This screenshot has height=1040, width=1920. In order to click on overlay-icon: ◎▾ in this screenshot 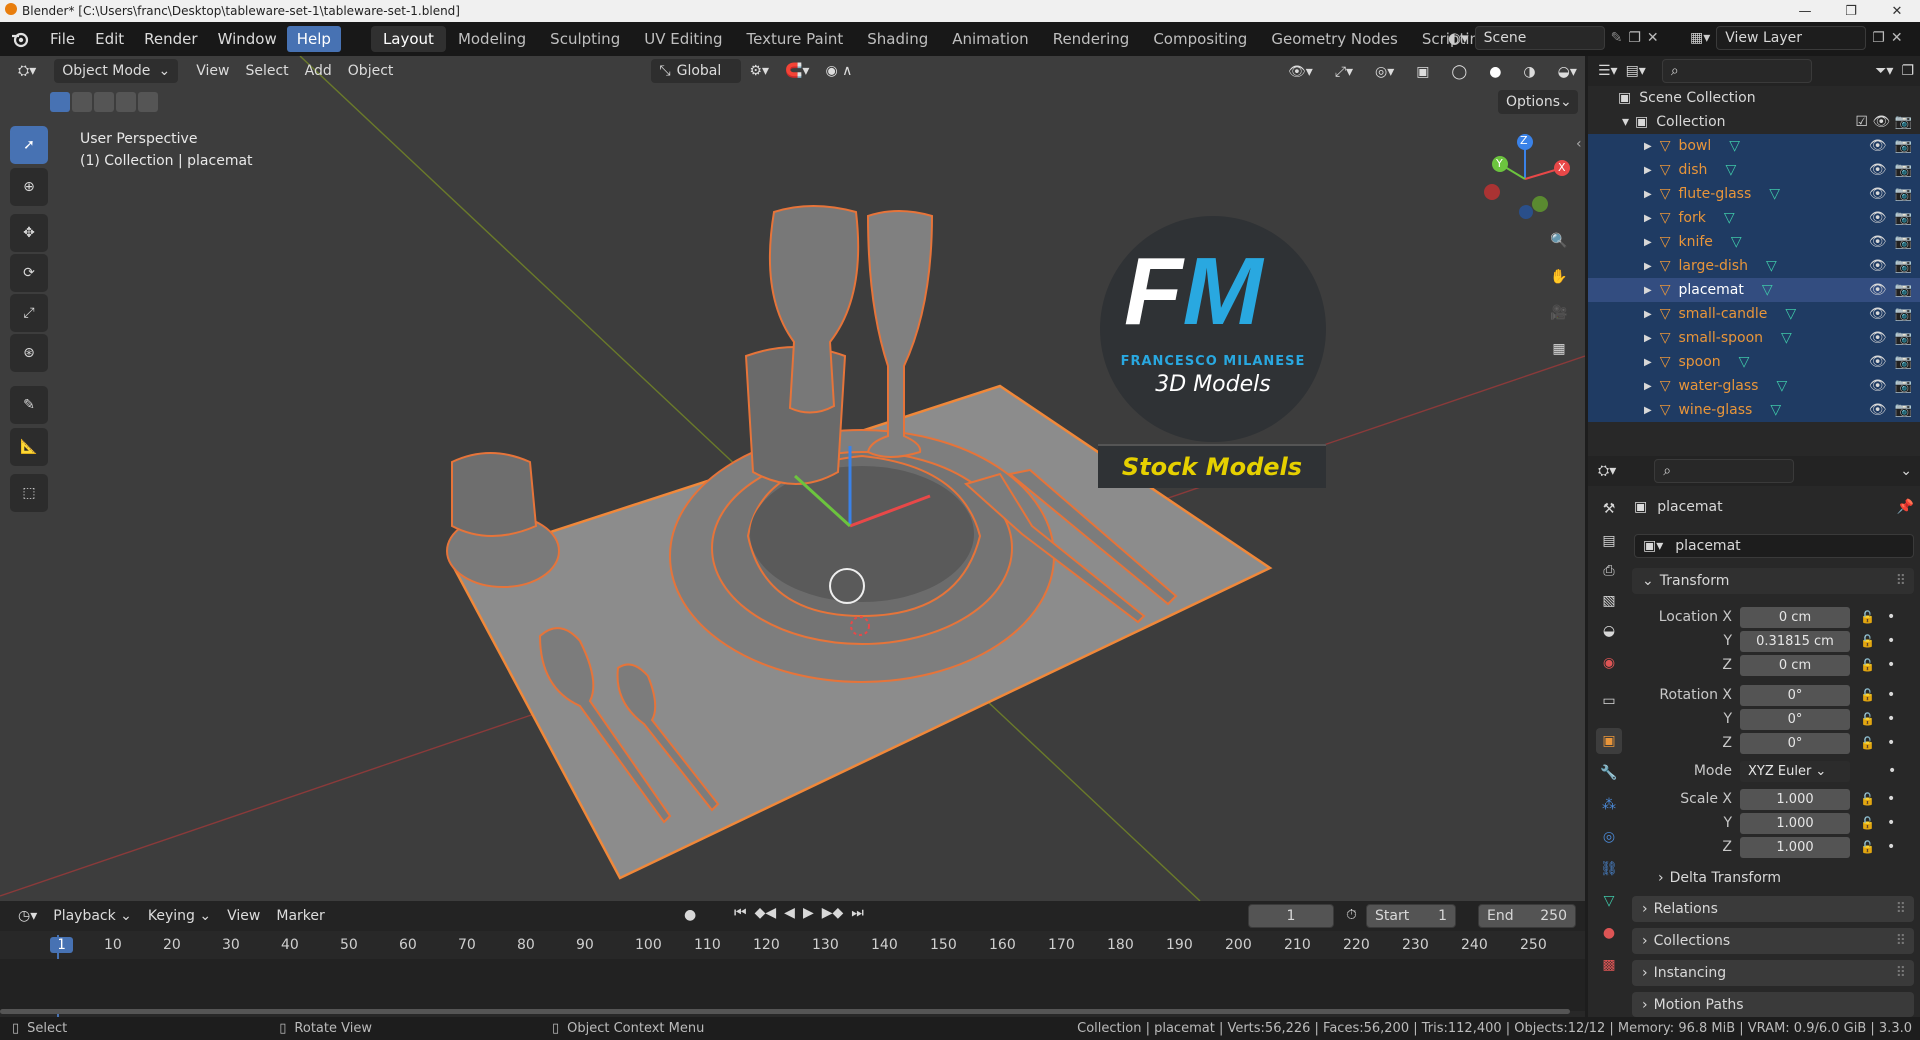, I will do `click(1384, 72)`.